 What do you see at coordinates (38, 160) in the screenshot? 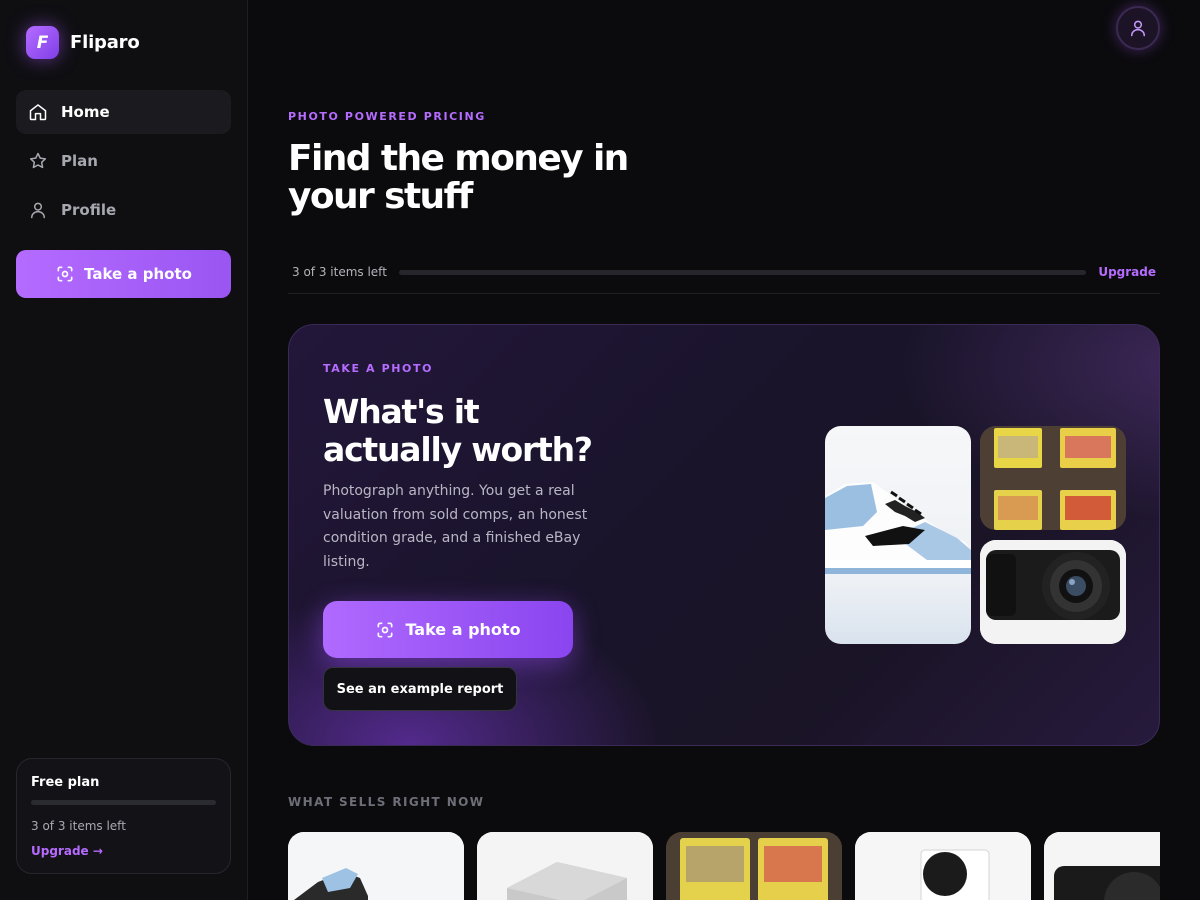
I see `star-icon` at bounding box center [38, 160].